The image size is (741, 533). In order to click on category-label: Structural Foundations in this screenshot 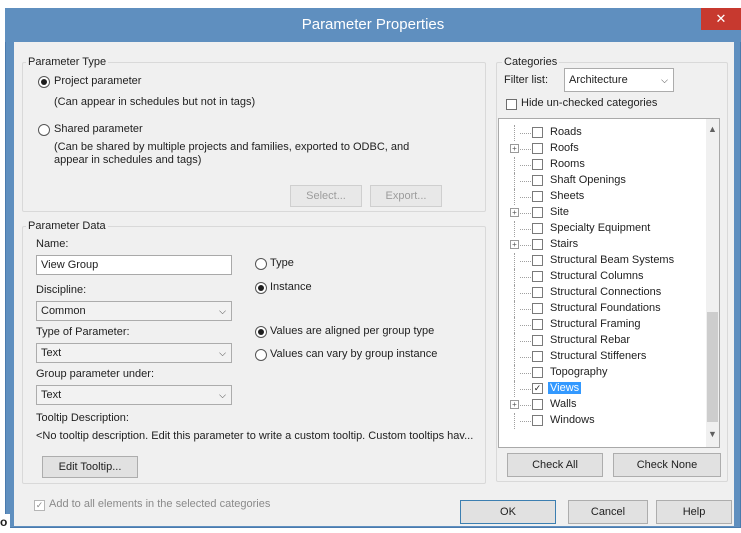, I will do `click(605, 308)`.